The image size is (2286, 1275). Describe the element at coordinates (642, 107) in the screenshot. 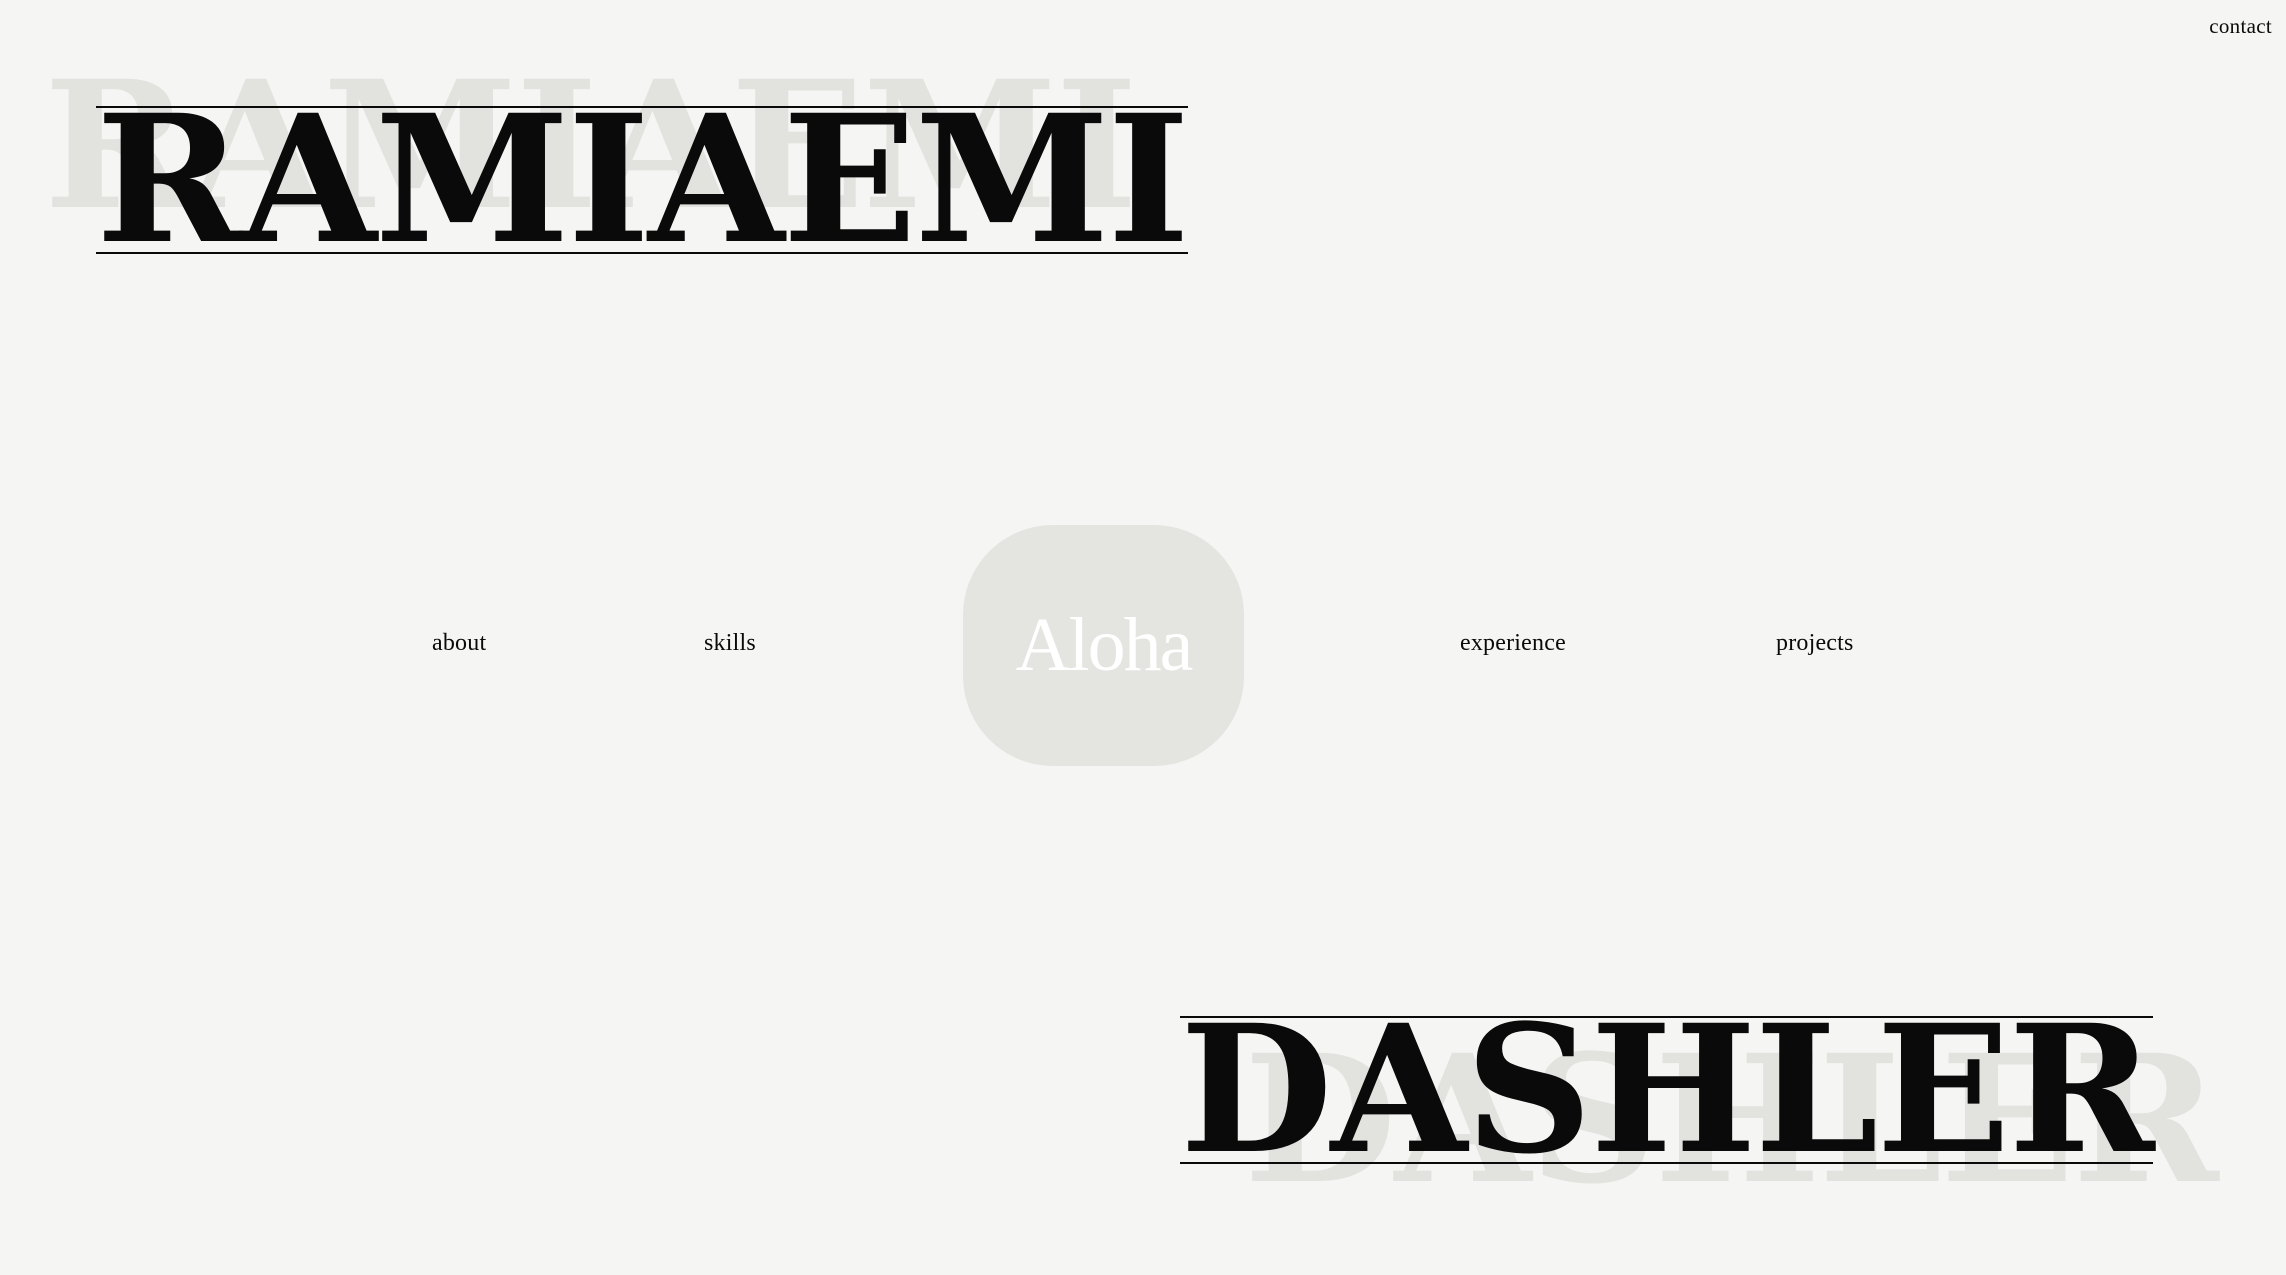

I see `first-name-top-rule` at that location.